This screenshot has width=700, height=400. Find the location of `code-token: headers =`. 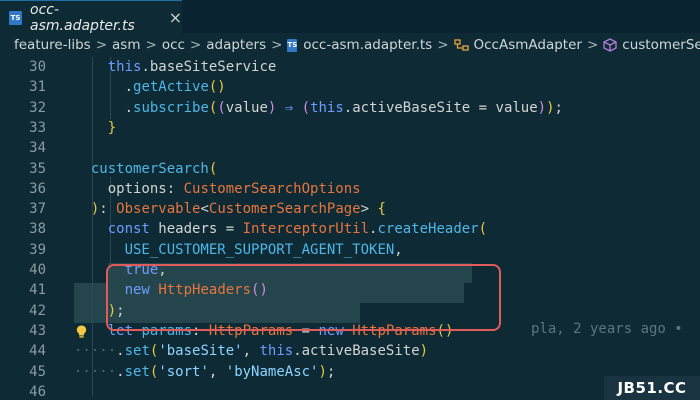

code-token: headers = is located at coordinates (196, 229).